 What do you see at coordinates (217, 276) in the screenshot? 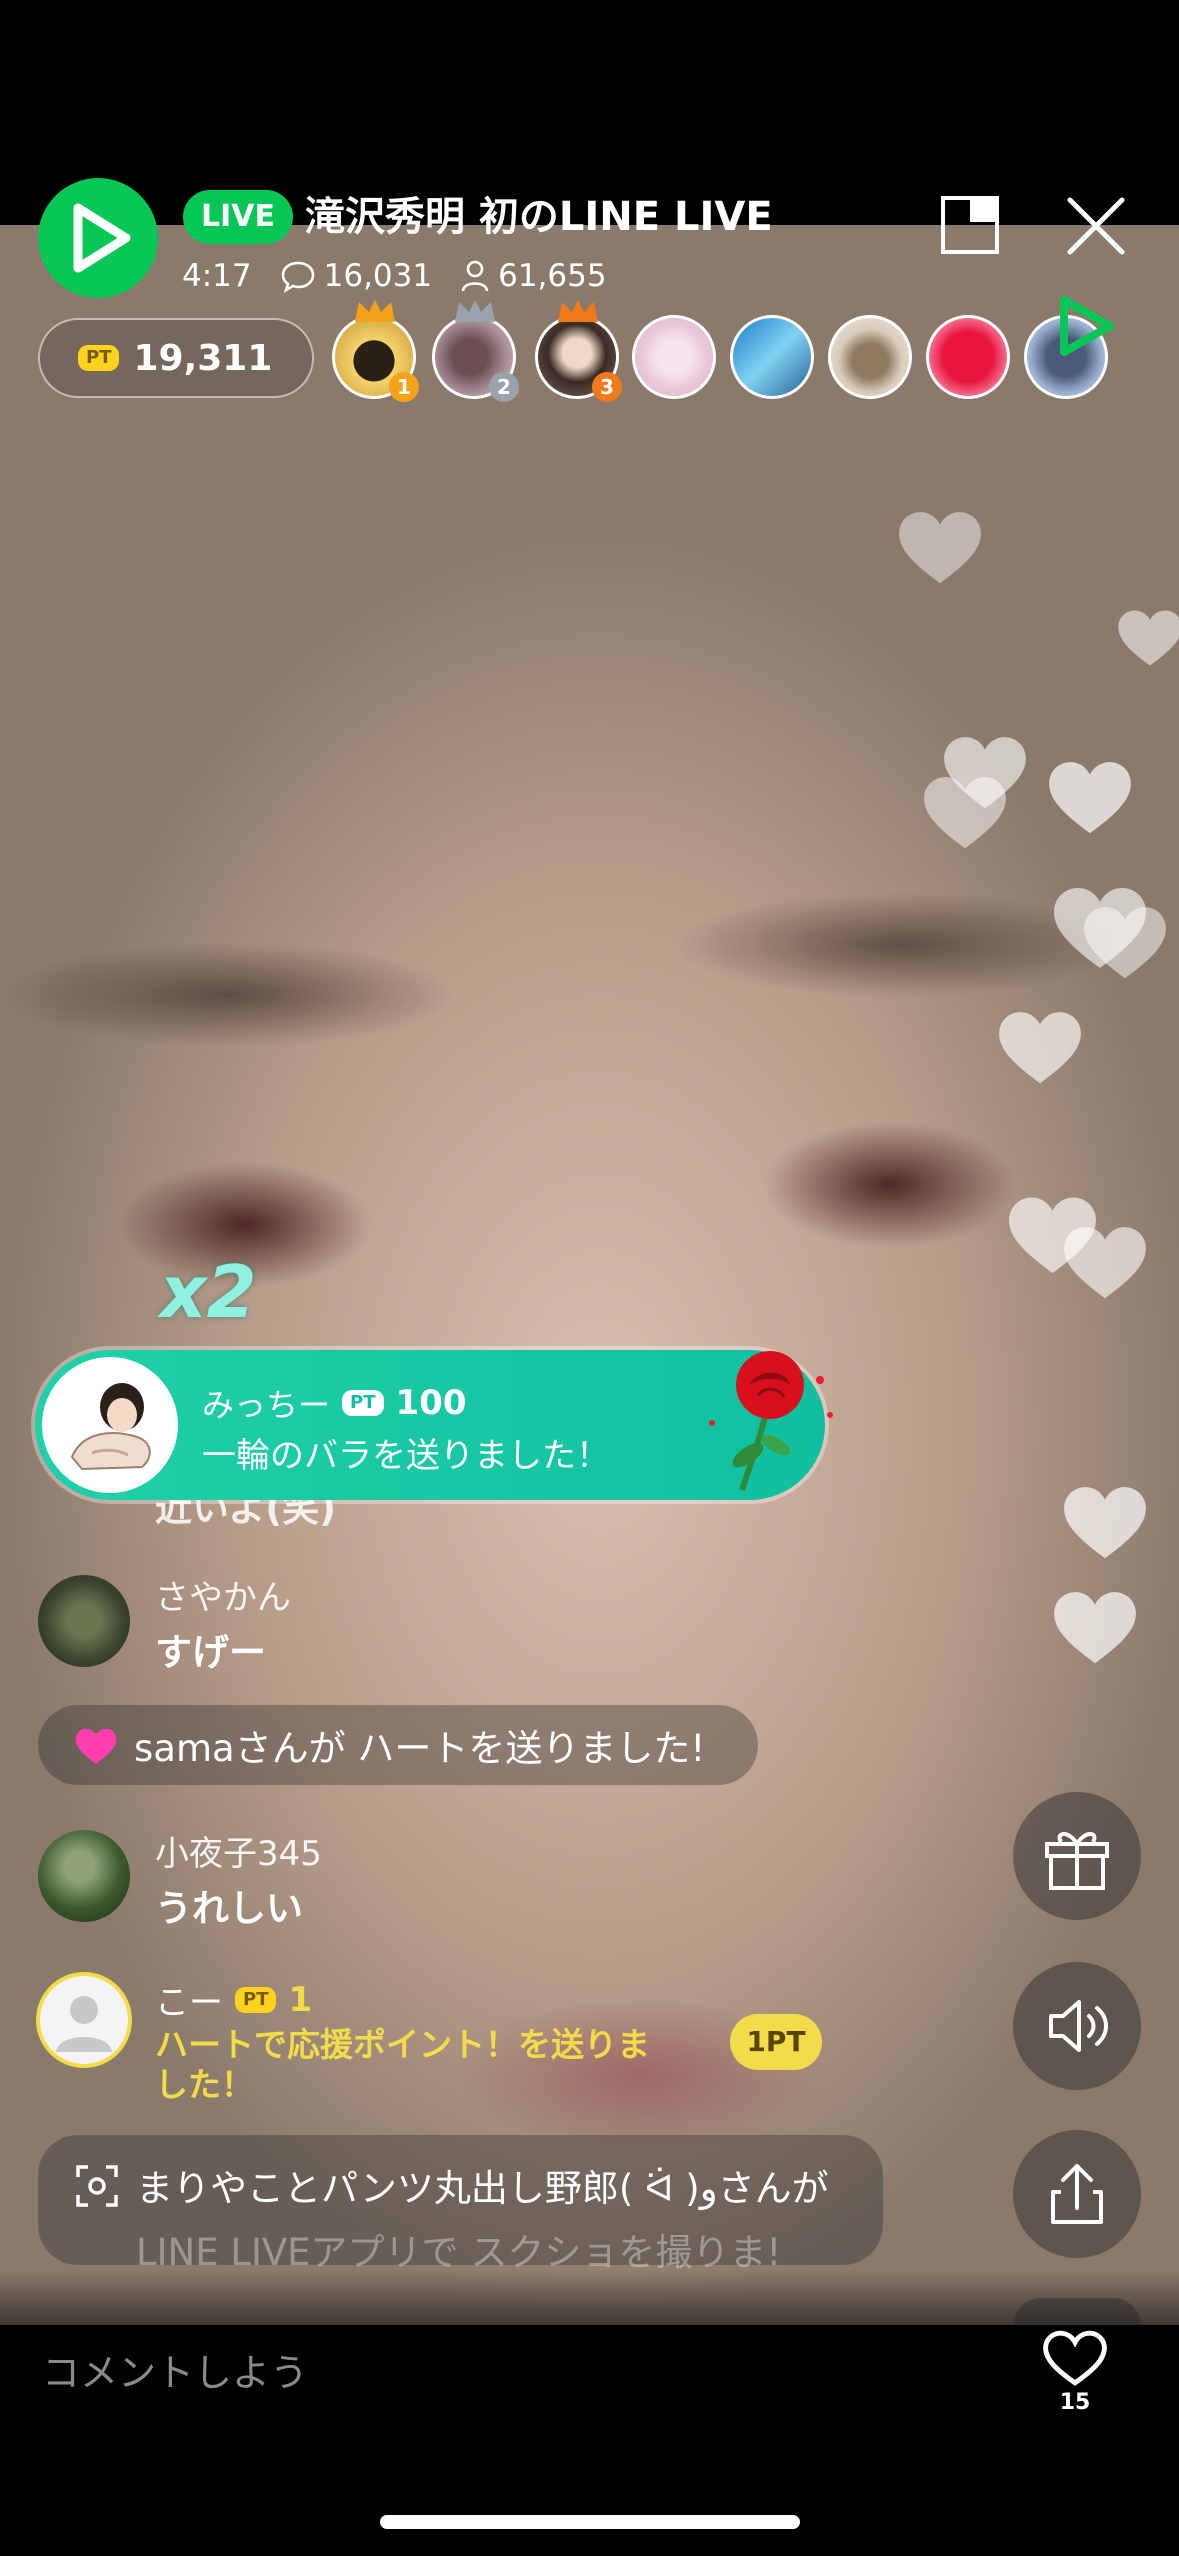
I see `elapsed-time: 4:17` at bounding box center [217, 276].